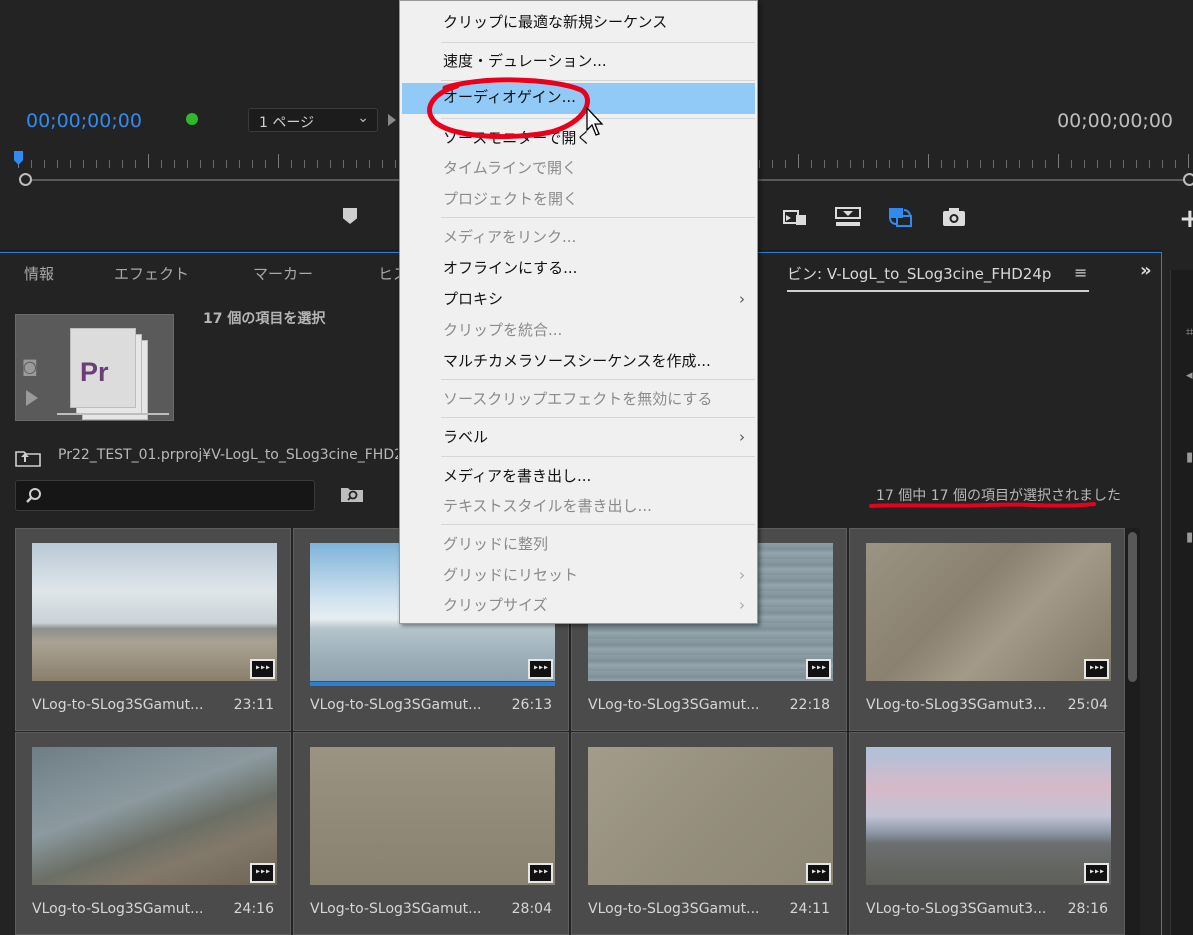  What do you see at coordinates (578, 22) in the screenshot?
I see `menu-item: クリップに最適な新規シーケンス` at bounding box center [578, 22].